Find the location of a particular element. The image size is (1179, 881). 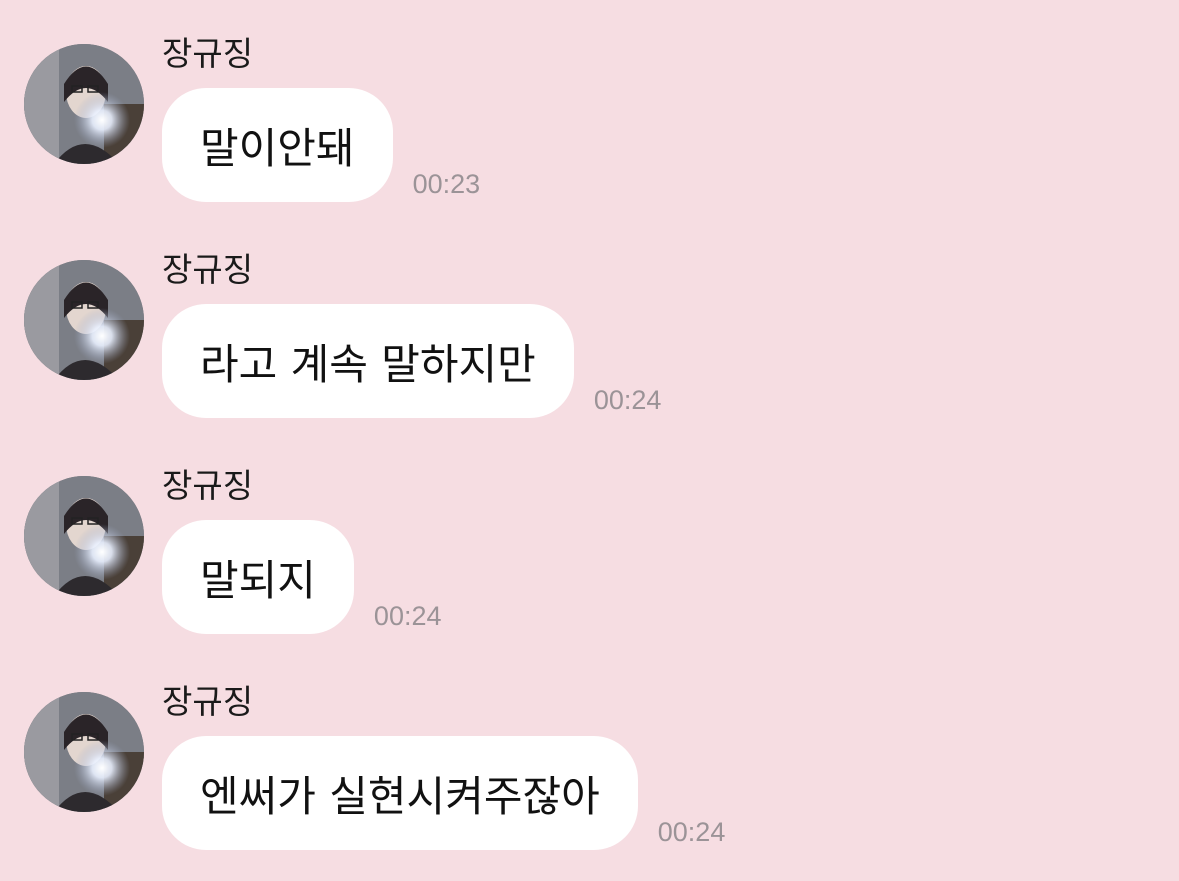

message-bubble: 라고 계속 말하지만 is located at coordinates (368, 361).